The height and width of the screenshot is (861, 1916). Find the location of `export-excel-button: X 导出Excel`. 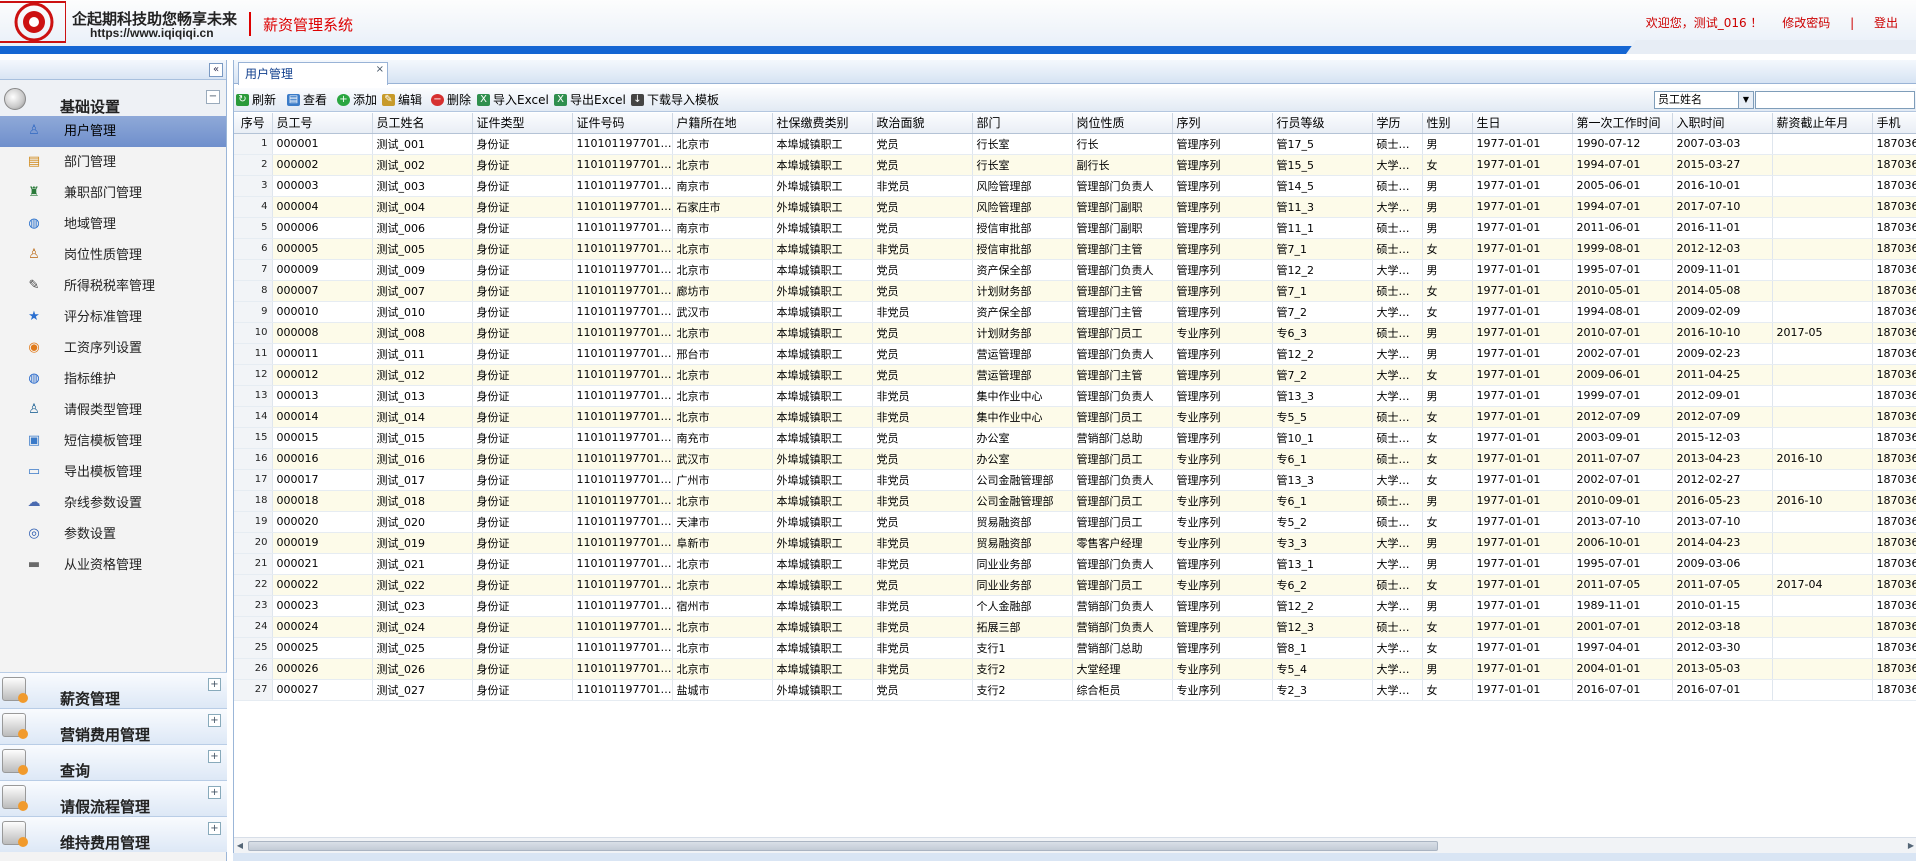

export-excel-button: X 导出Excel is located at coordinates (590, 100).